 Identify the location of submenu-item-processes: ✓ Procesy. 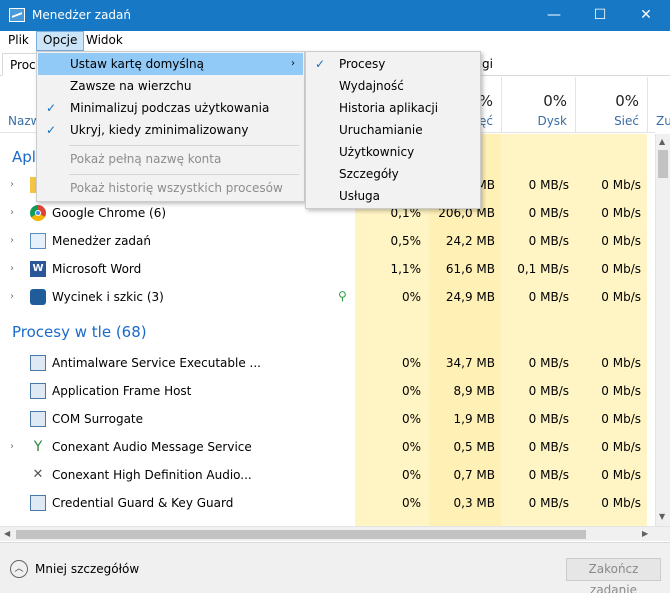
(393, 64).